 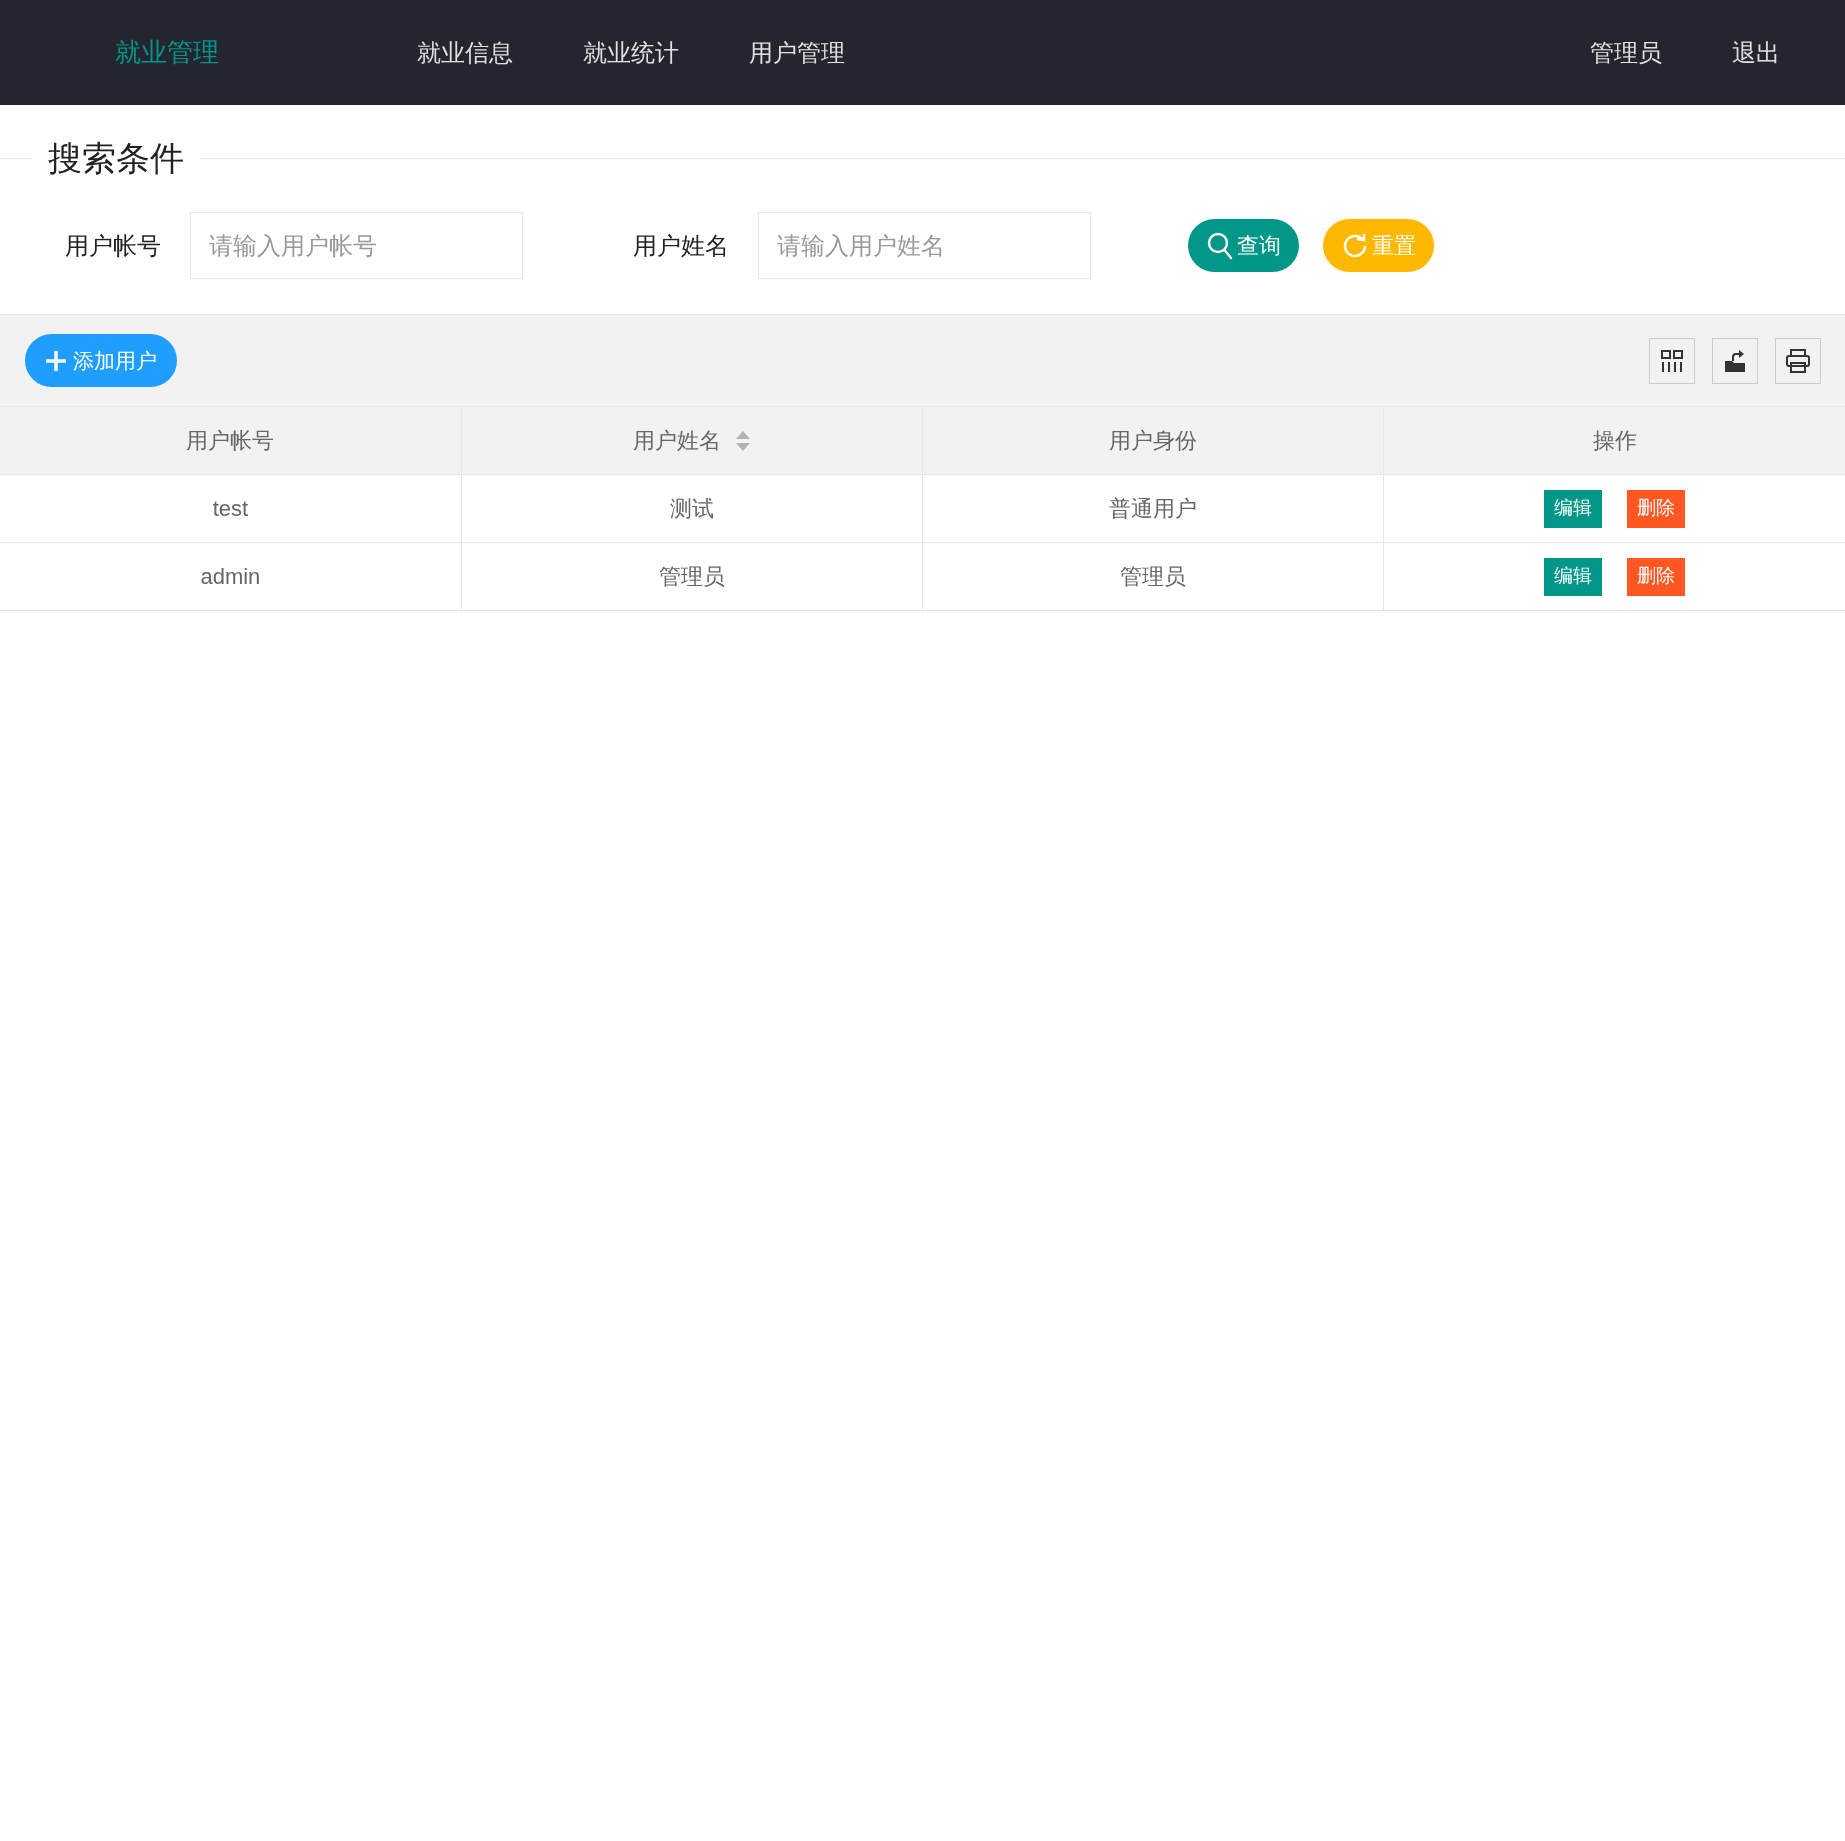 I want to click on columns-icon, so click(x=1672, y=360).